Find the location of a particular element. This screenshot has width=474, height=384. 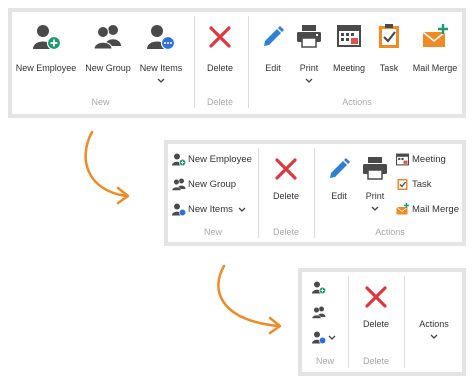

actions-dropdown-button: Actions is located at coordinates (434, 329).